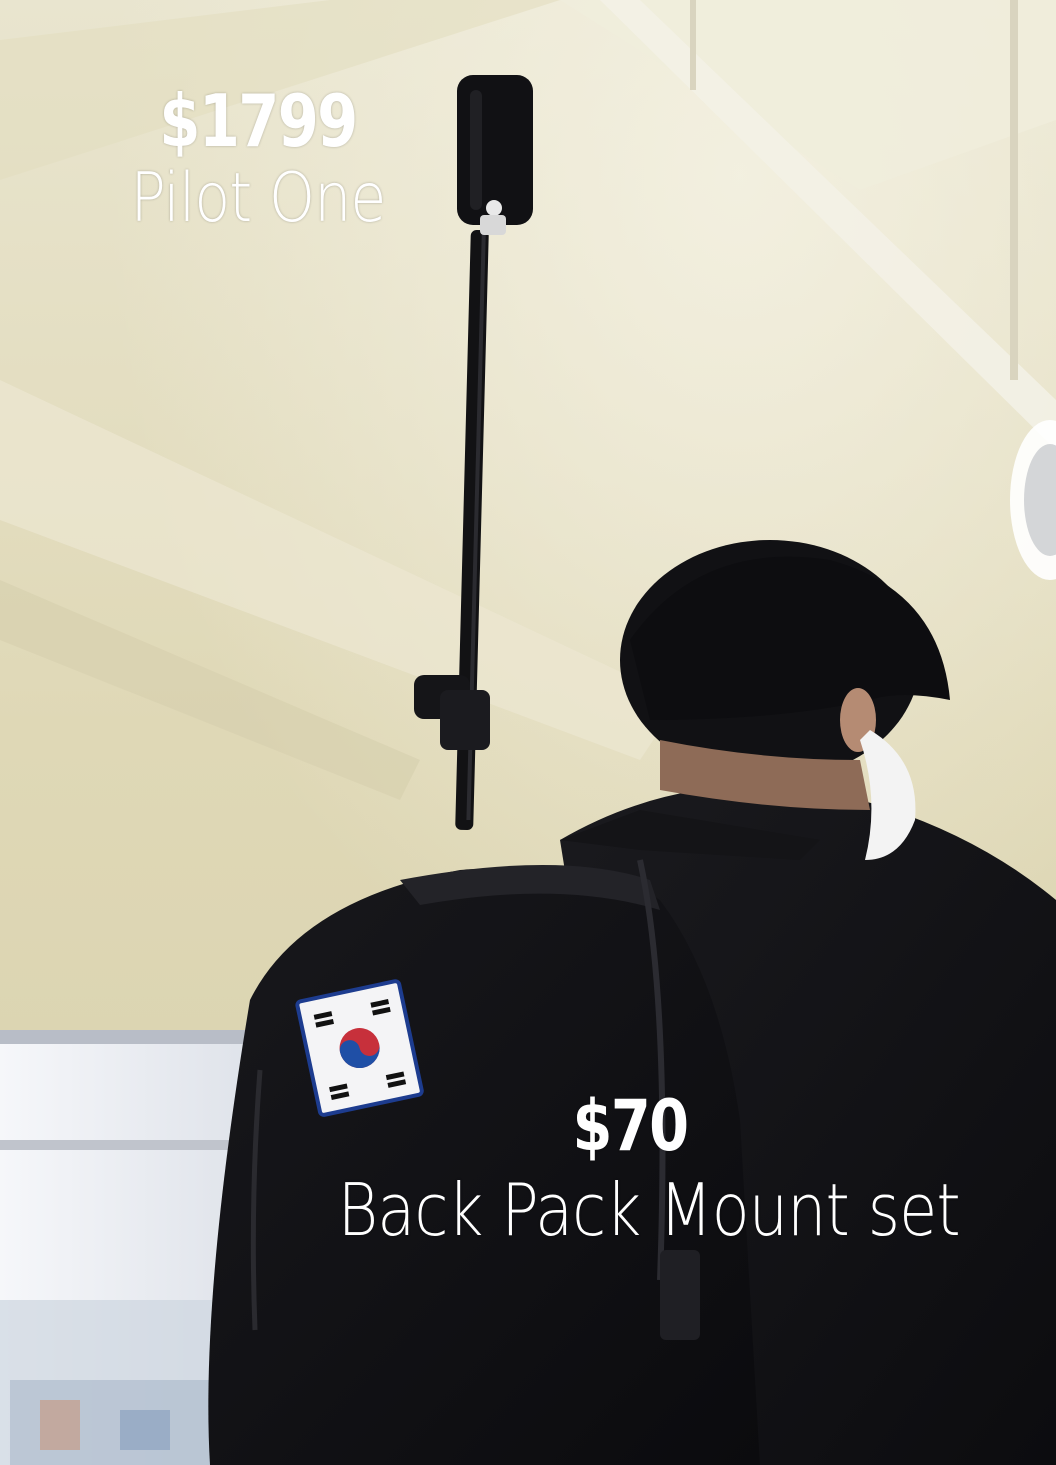 Image resolution: width=1056 pixels, height=1465 pixels. I want to click on pilot-one-label: $1799 Pilot One, so click(258, 159).